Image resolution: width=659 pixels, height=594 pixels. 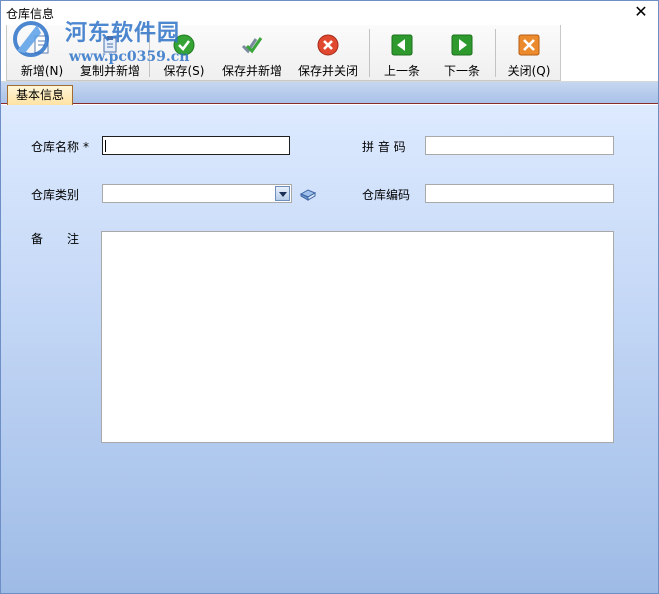 What do you see at coordinates (386, 195) in the screenshot?
I see `warehouse-code-label: 仓库编码` at bounding box center [386, 195].